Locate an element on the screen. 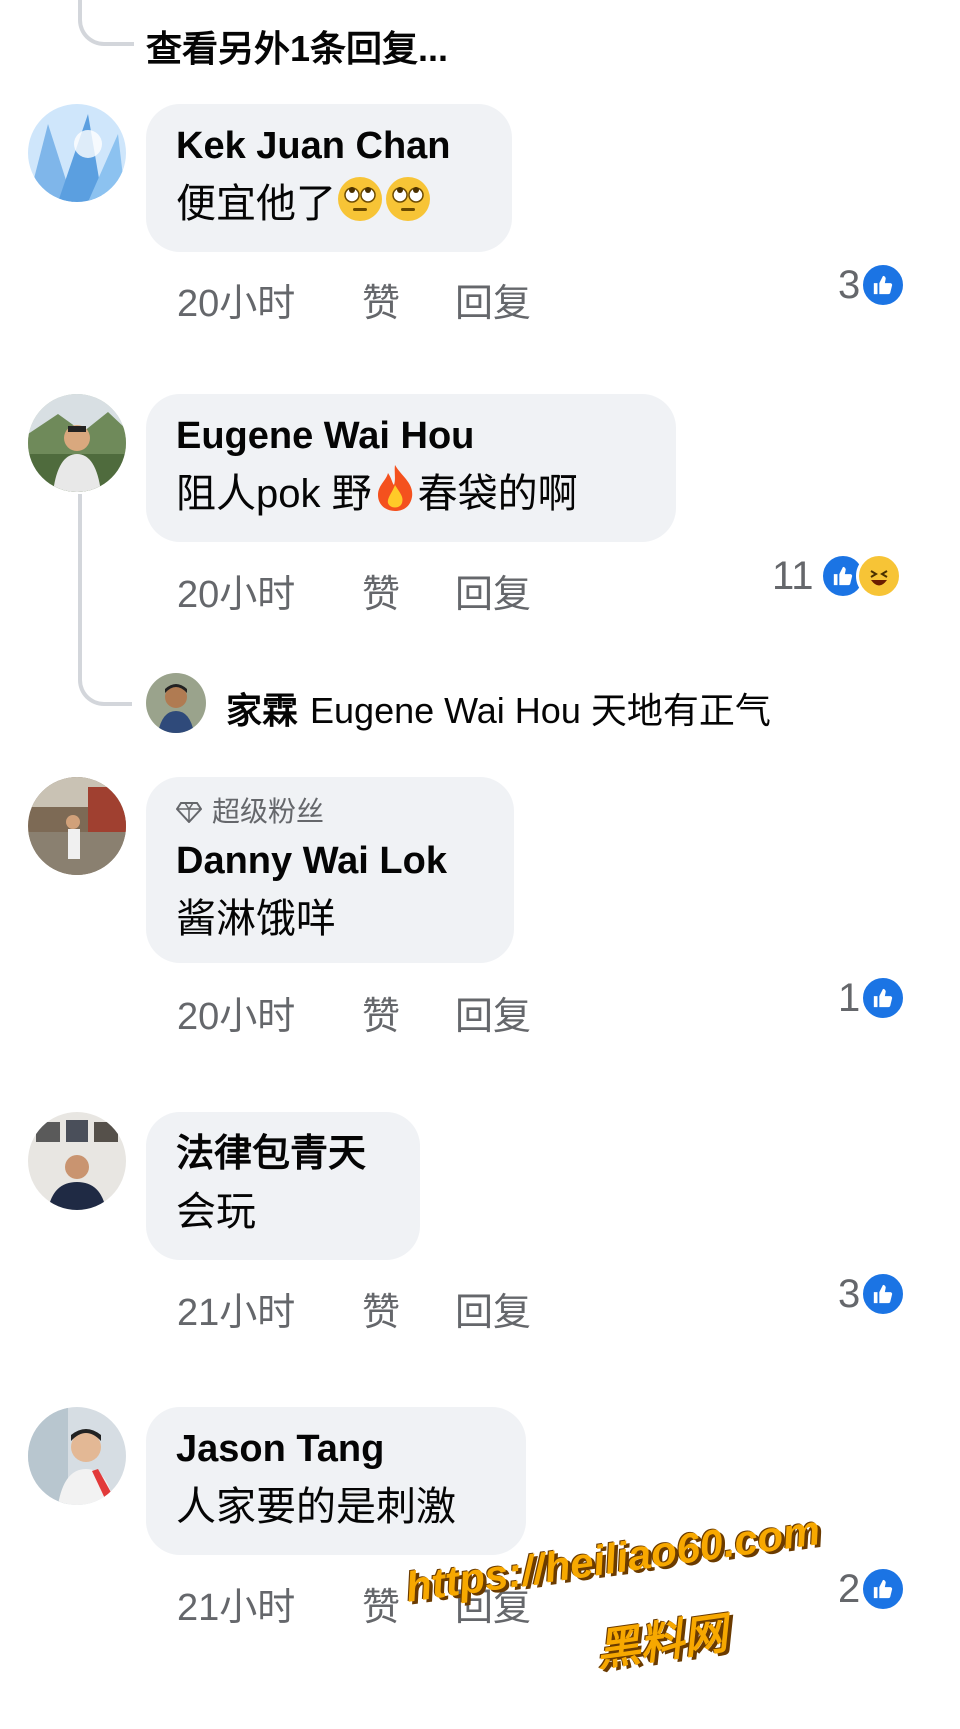  comment-bubble: Eugene Wai Hou 阻人pok 野春袋的啊 is located at coordinates (411, 468).